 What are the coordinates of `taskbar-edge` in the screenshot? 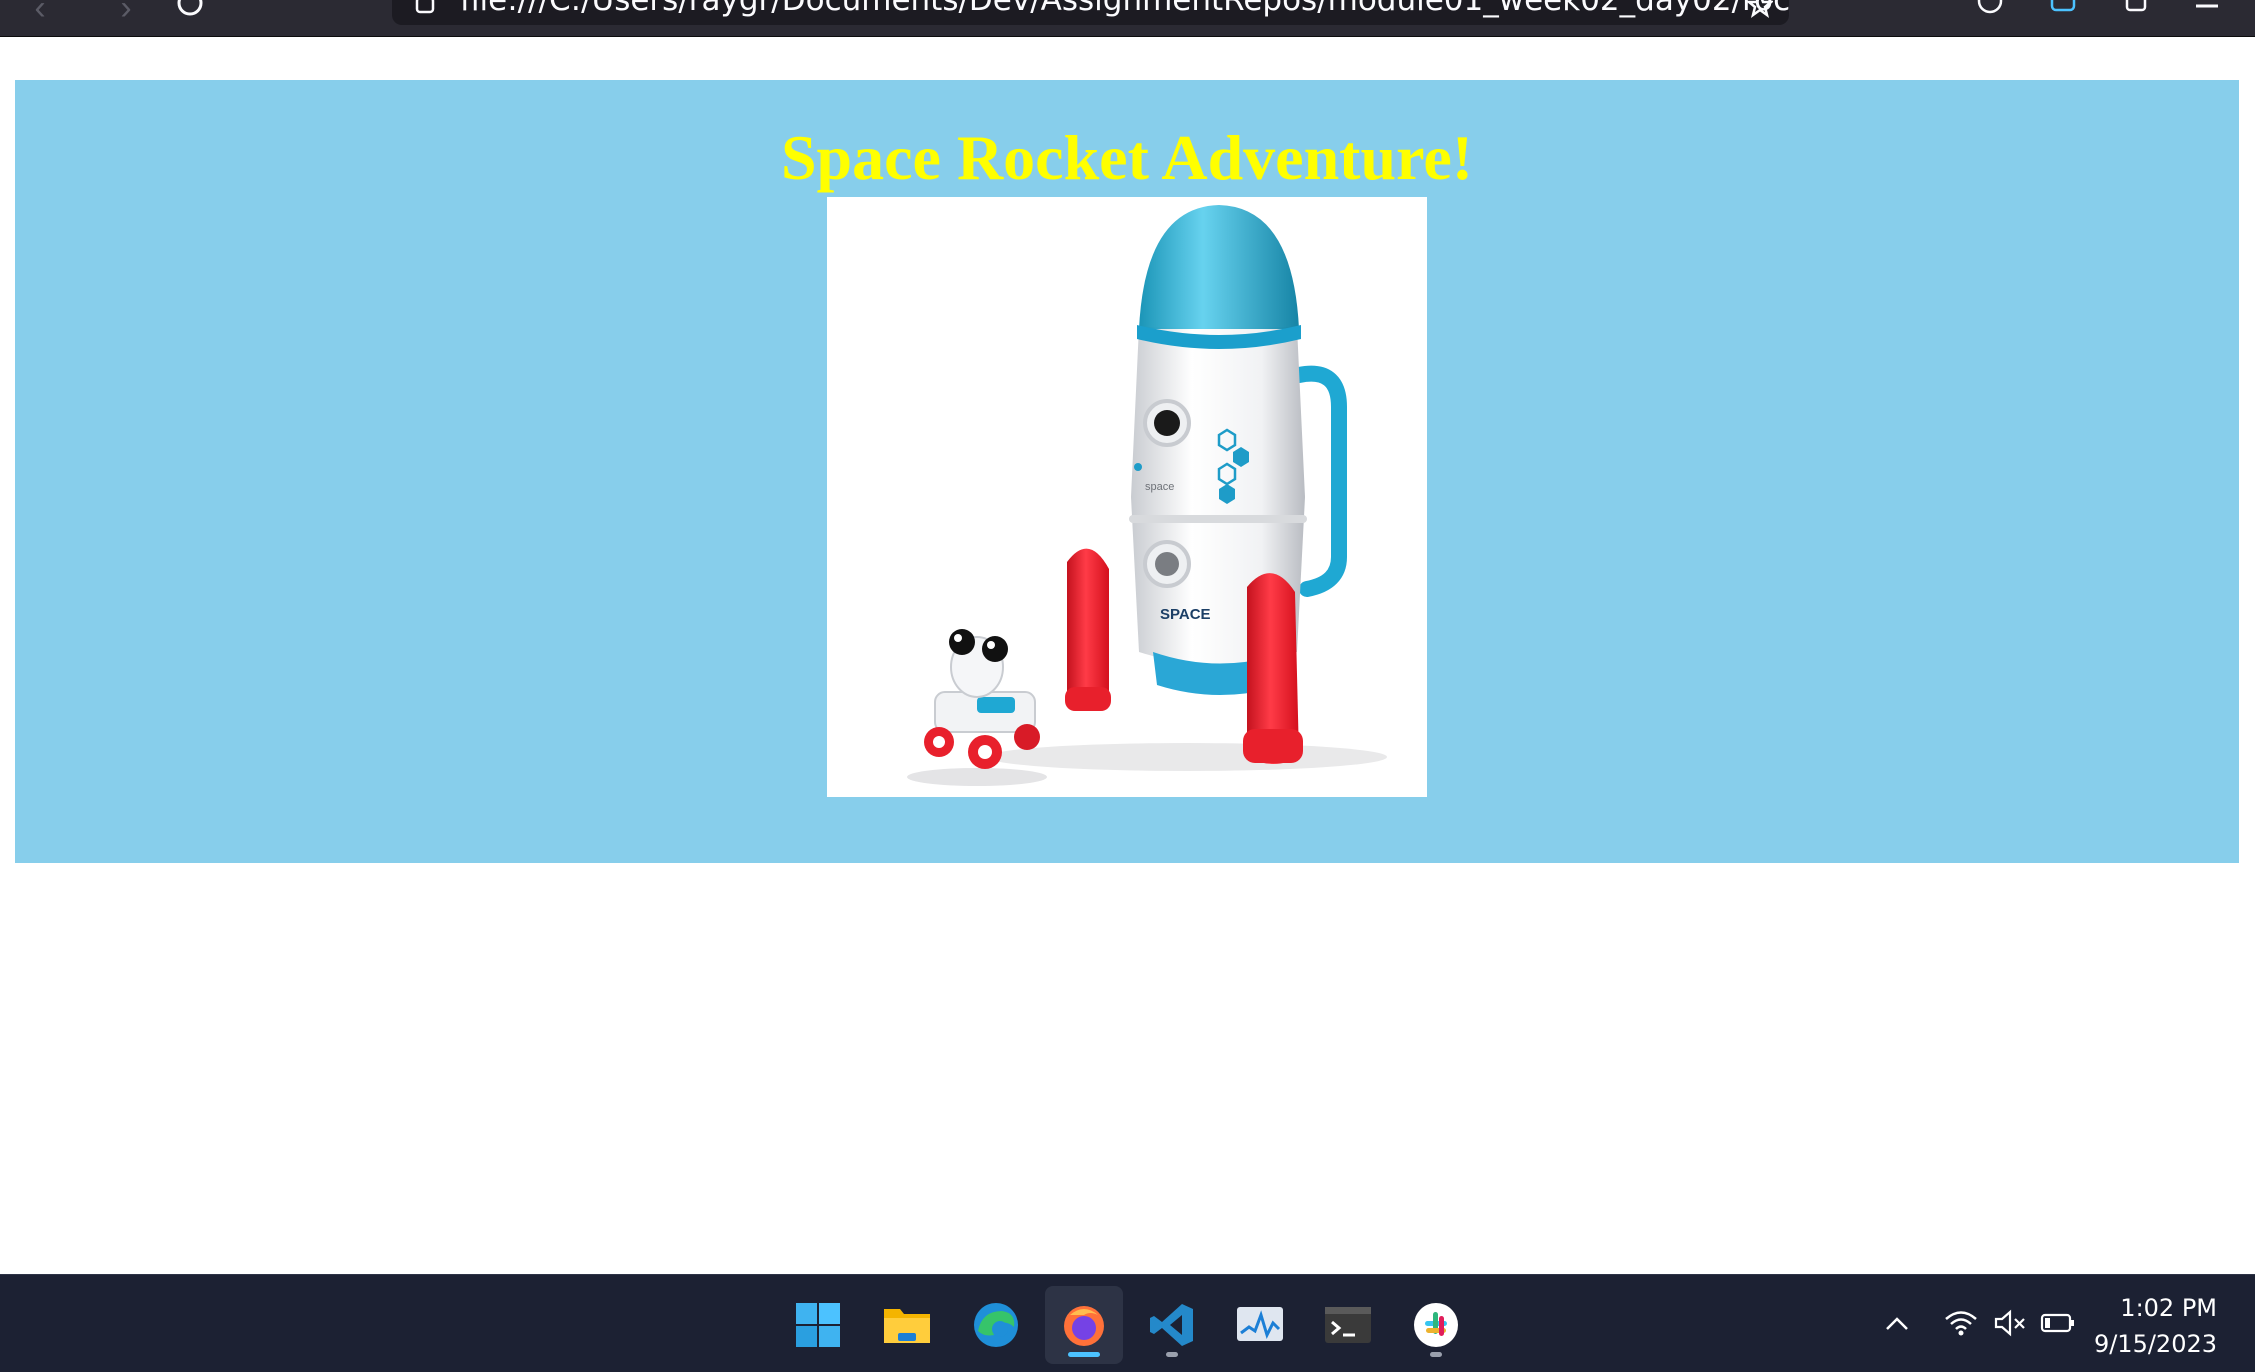 It's located at (996, 1325).